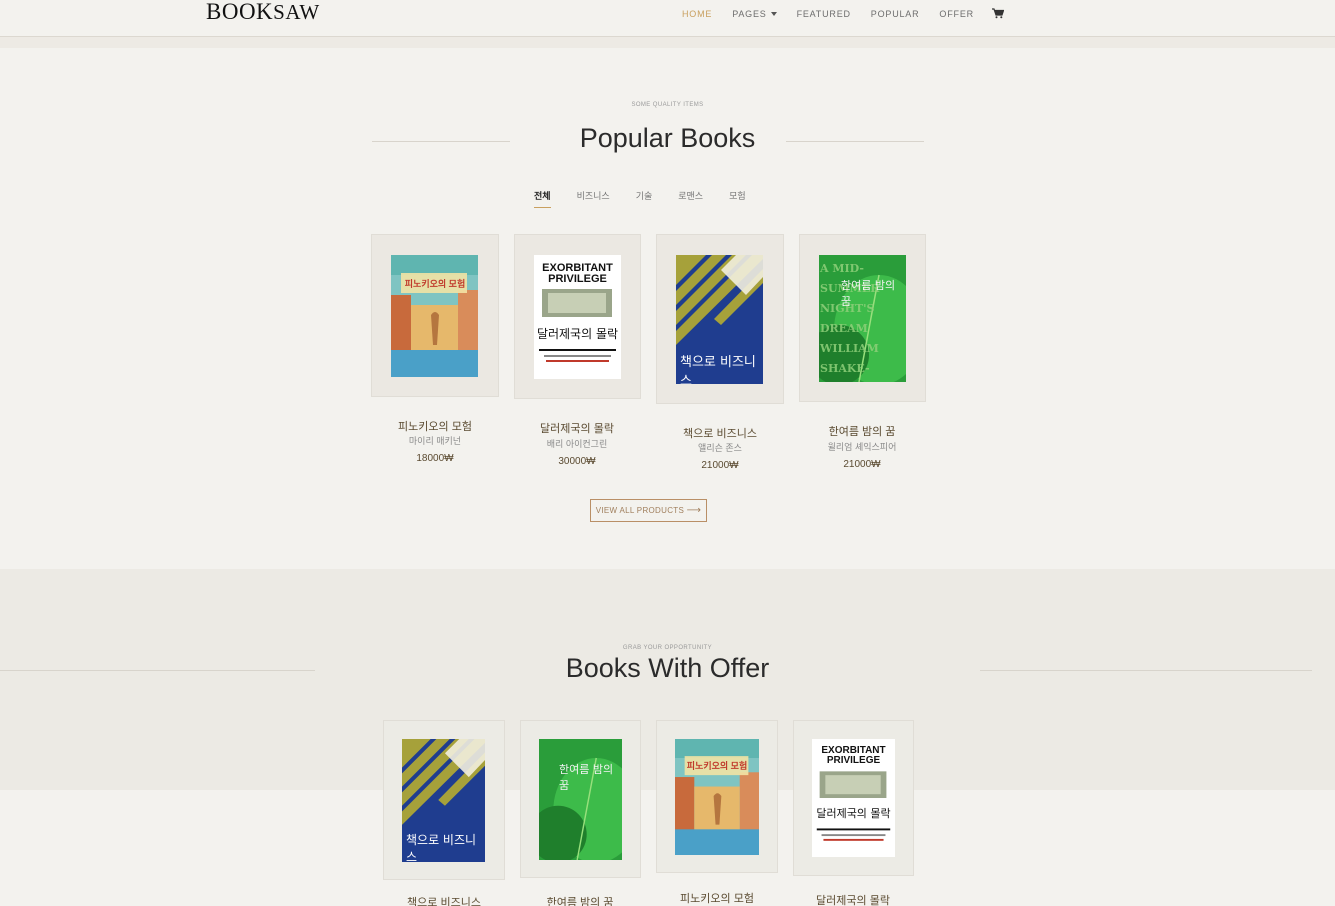 The image size is (1335, 906). Describe the element at coordinates (997, 13) in the screenshot. I see `cart-icon` at that location.